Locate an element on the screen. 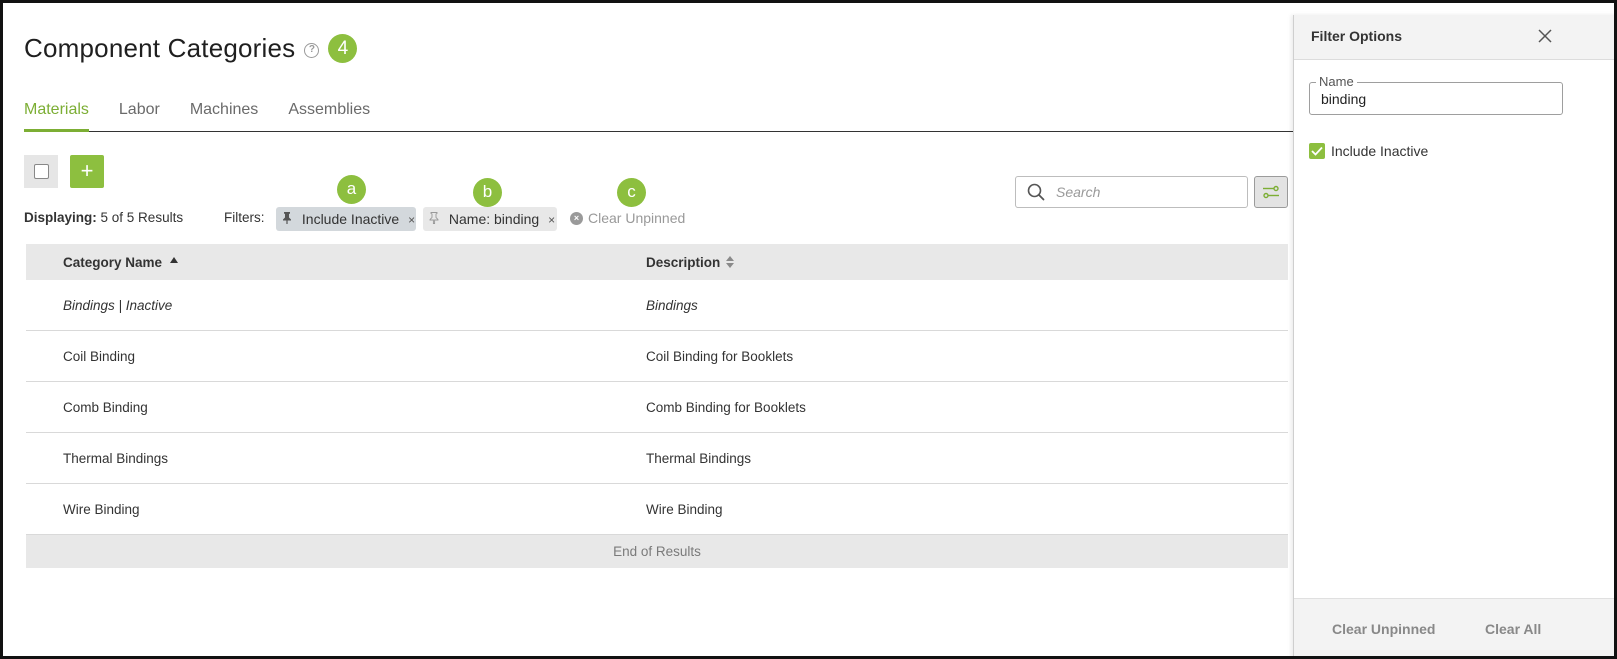 The height and width of the screenshot is (659, 1617). chip-label: Include Inactive is located at coordinates (350, 219).